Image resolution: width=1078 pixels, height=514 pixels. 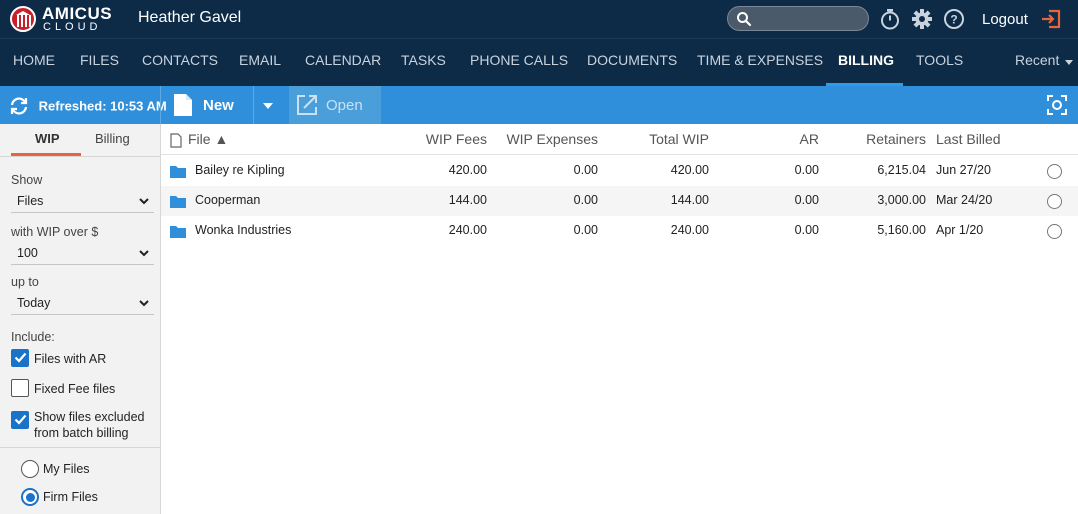 I want to click on column-header-wip-expenses: WIP Expenses, so click(x=538, y=139).